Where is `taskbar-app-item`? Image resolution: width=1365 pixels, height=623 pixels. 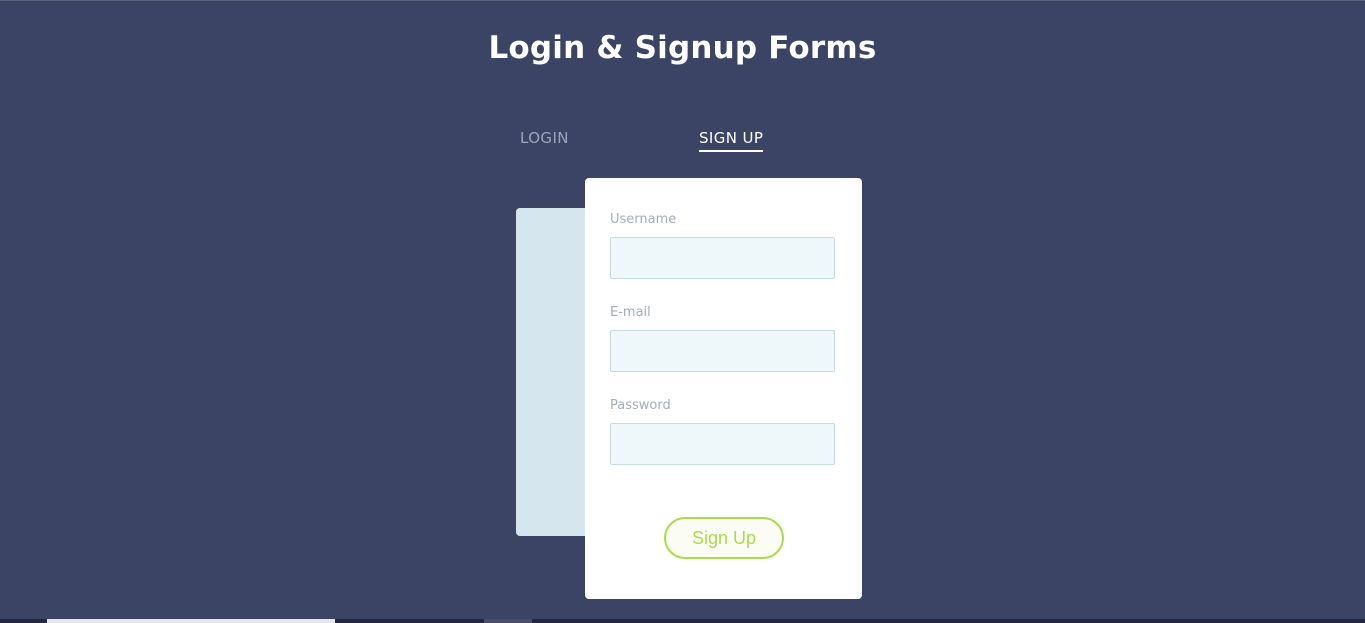
taskbar-app-item is located at coordinates (508, 621).